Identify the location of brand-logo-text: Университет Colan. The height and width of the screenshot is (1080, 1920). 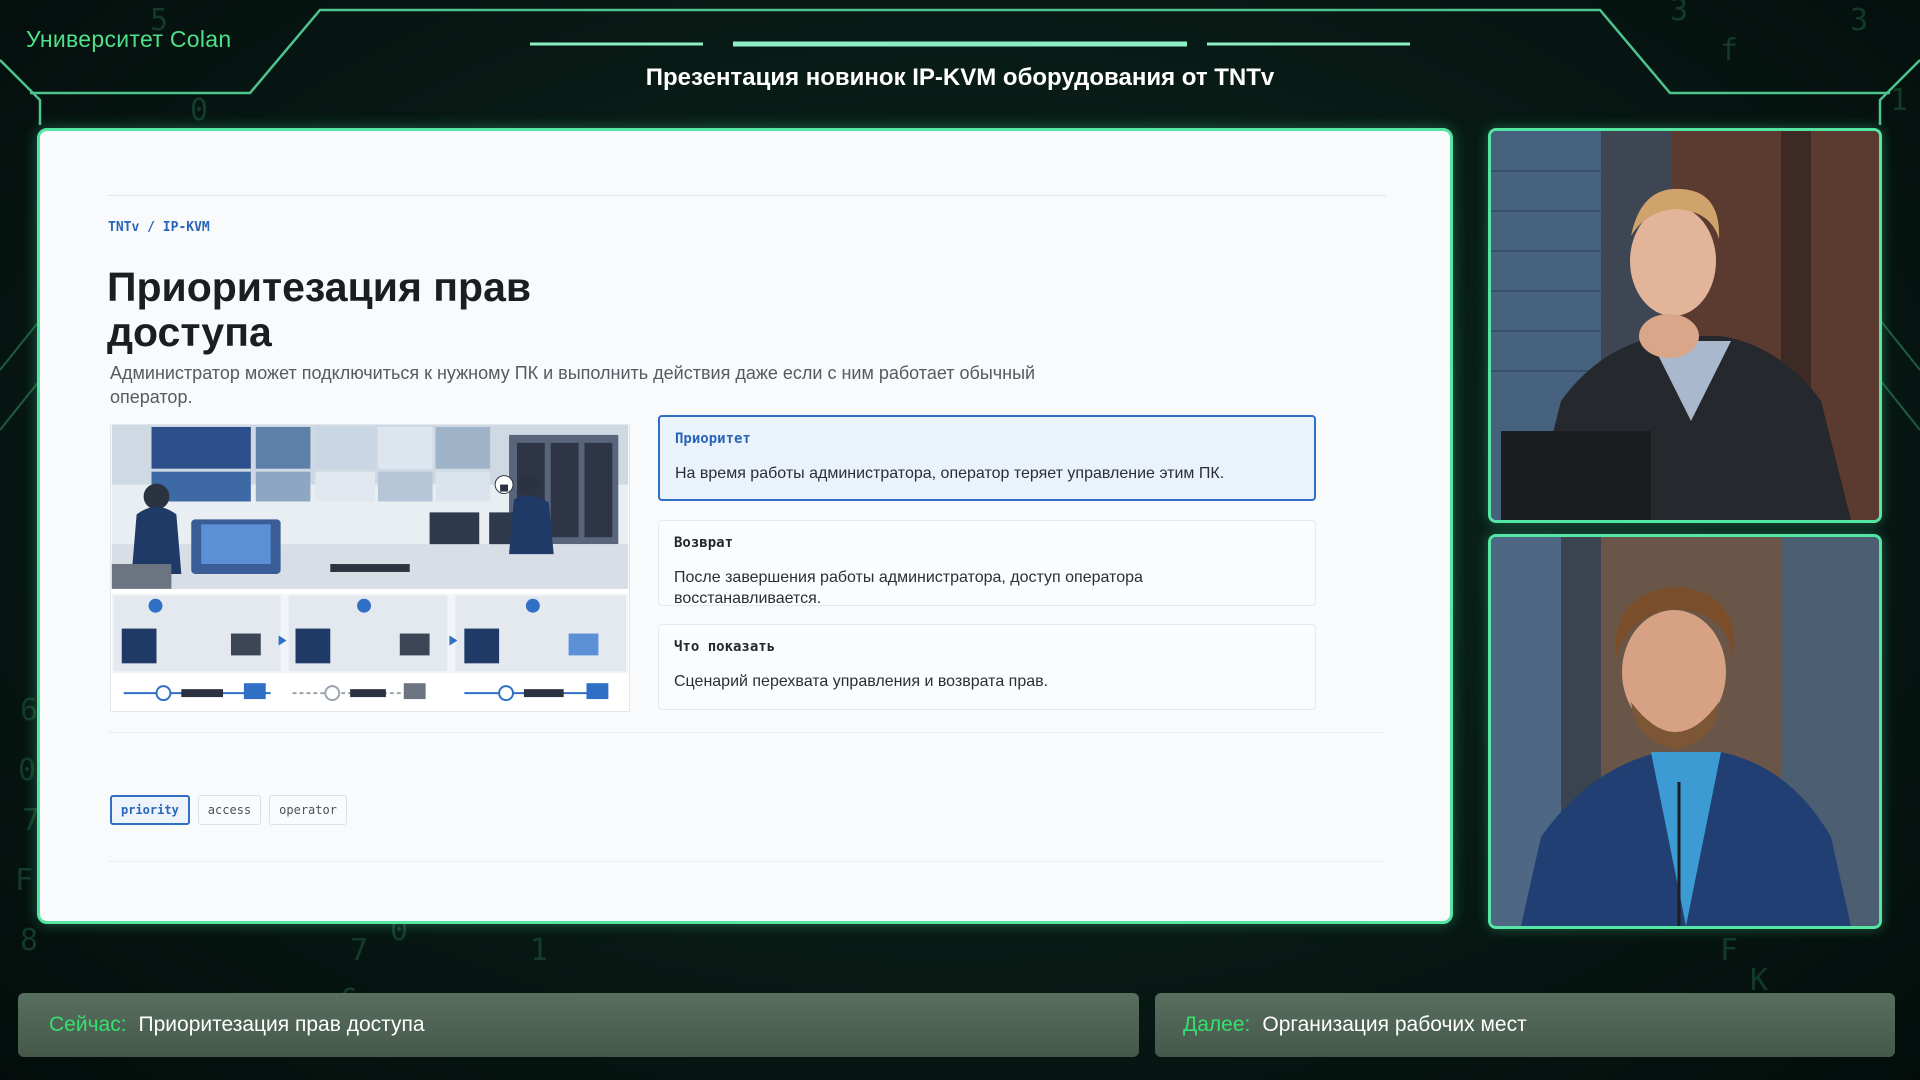
(129, 39).